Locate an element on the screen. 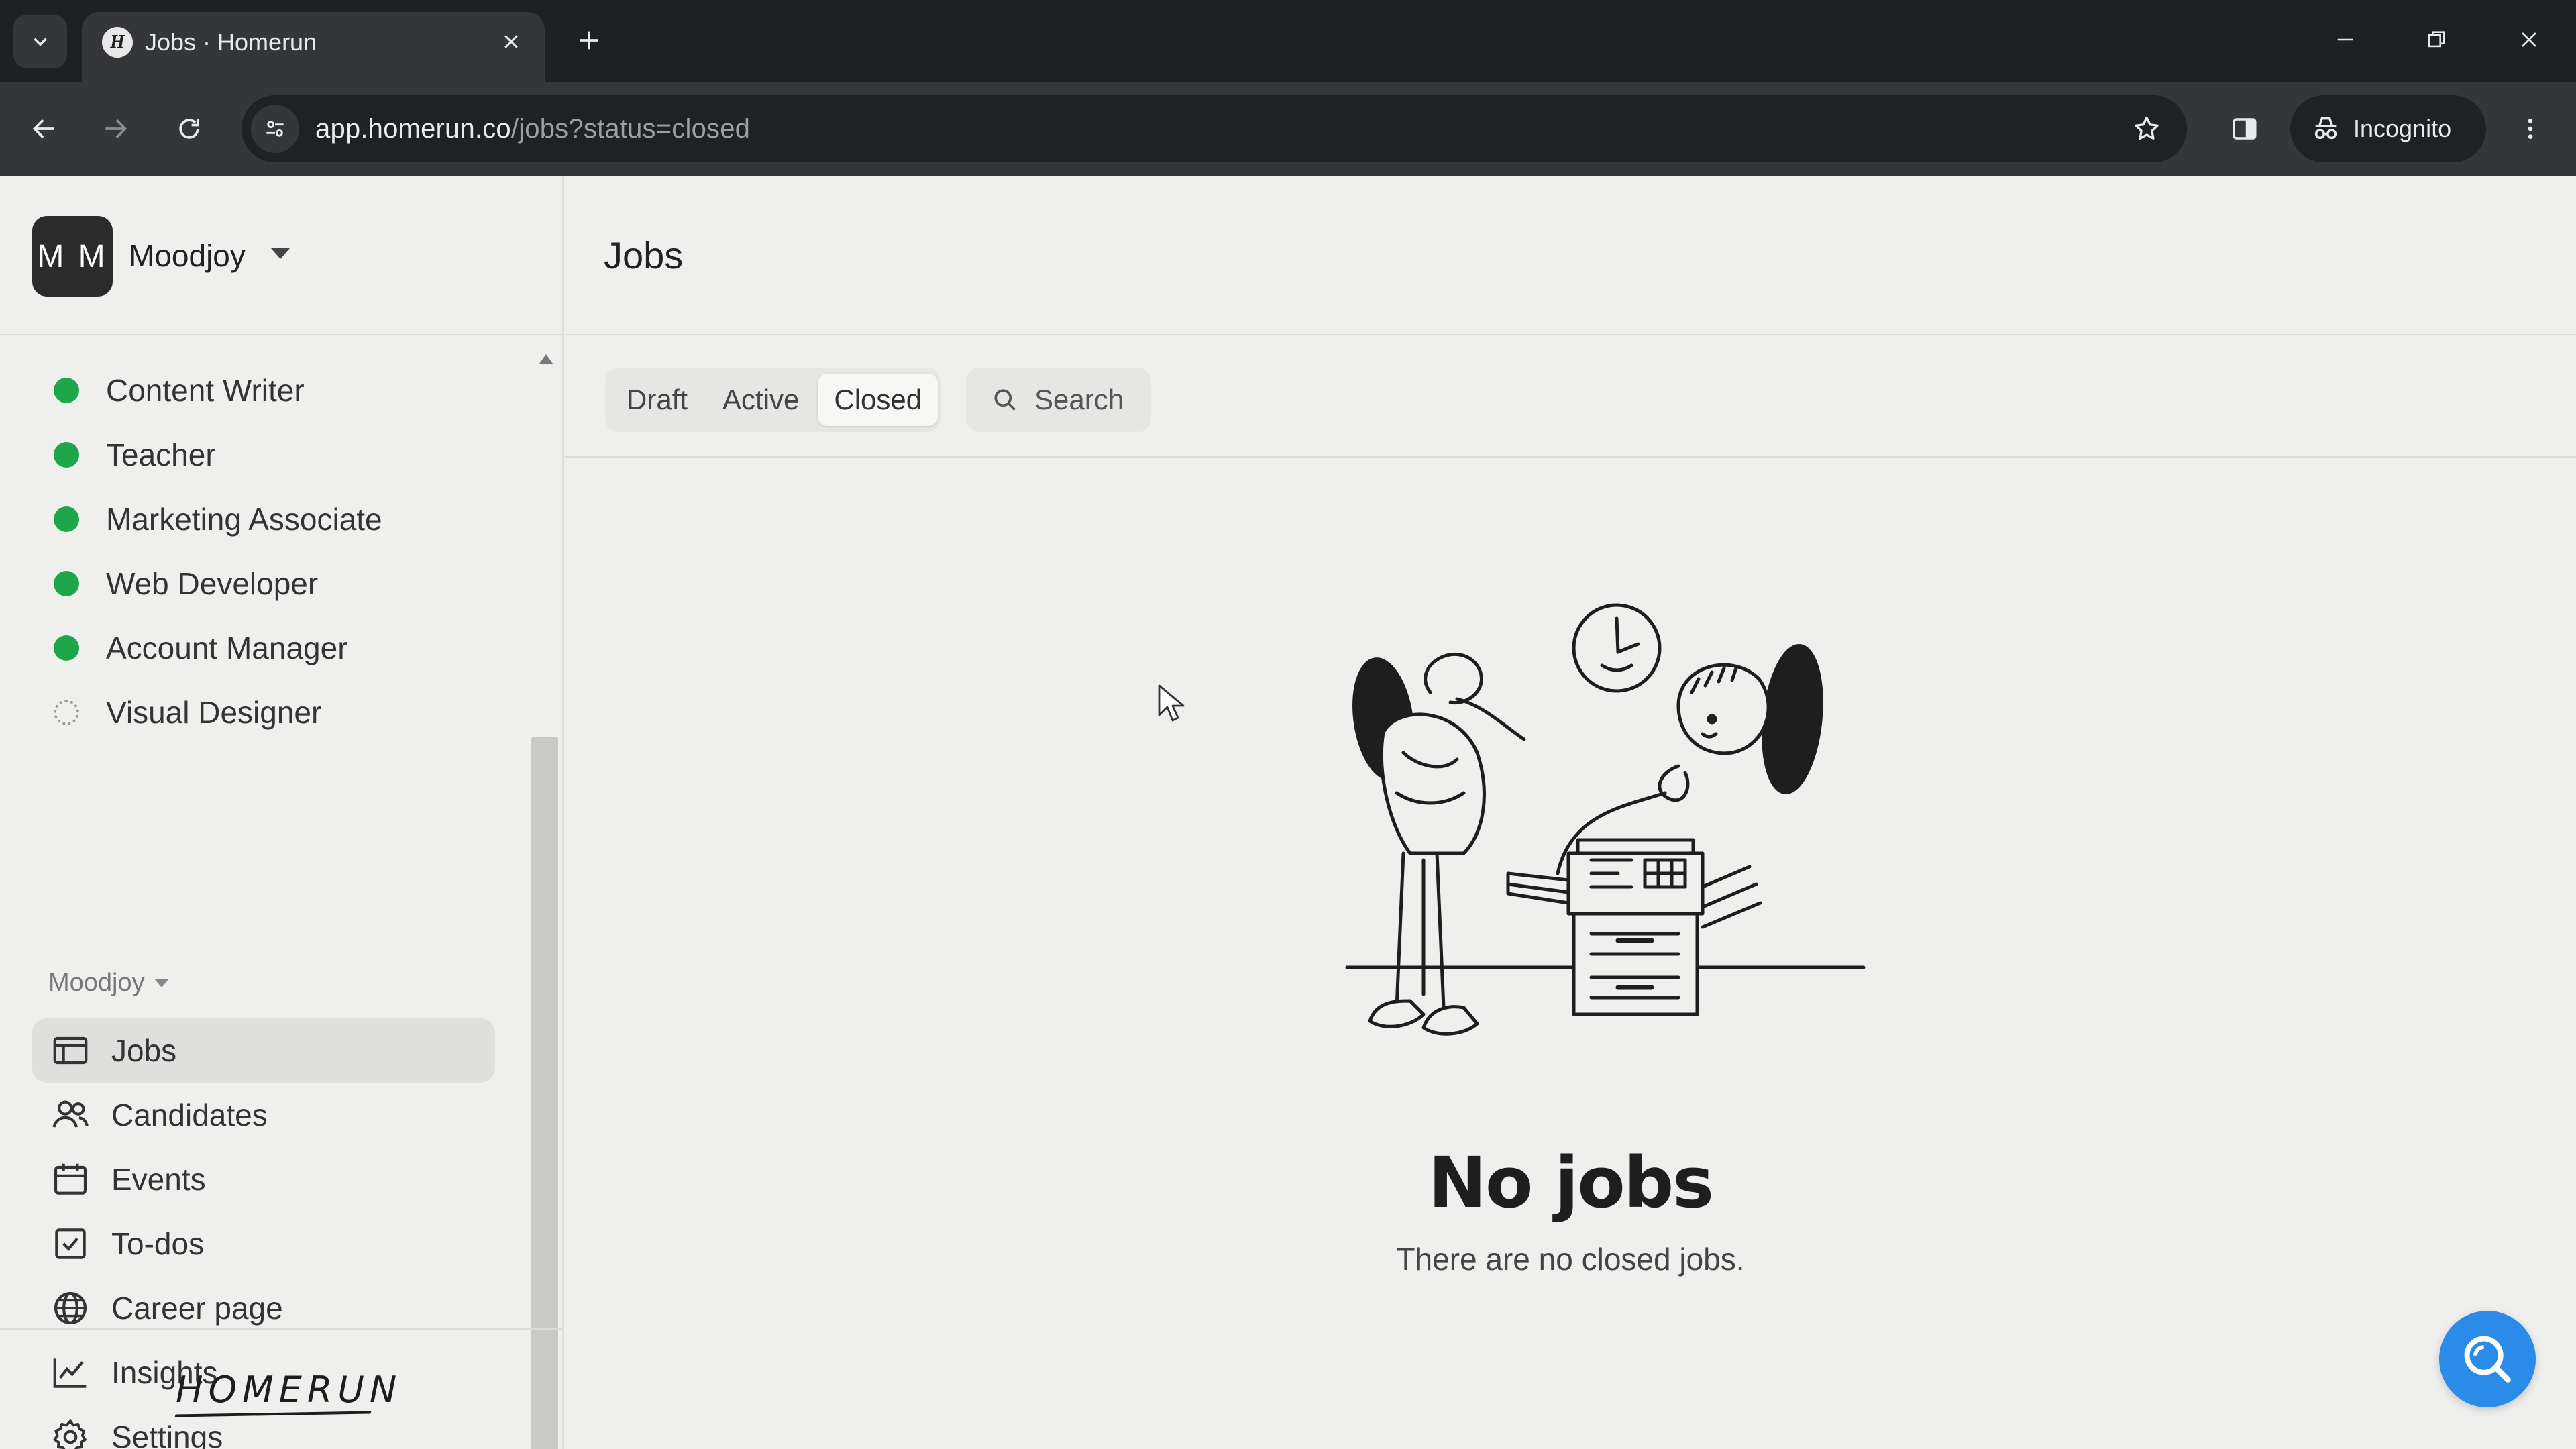  tab-closed: Closed is located at coordinates (878, 400).